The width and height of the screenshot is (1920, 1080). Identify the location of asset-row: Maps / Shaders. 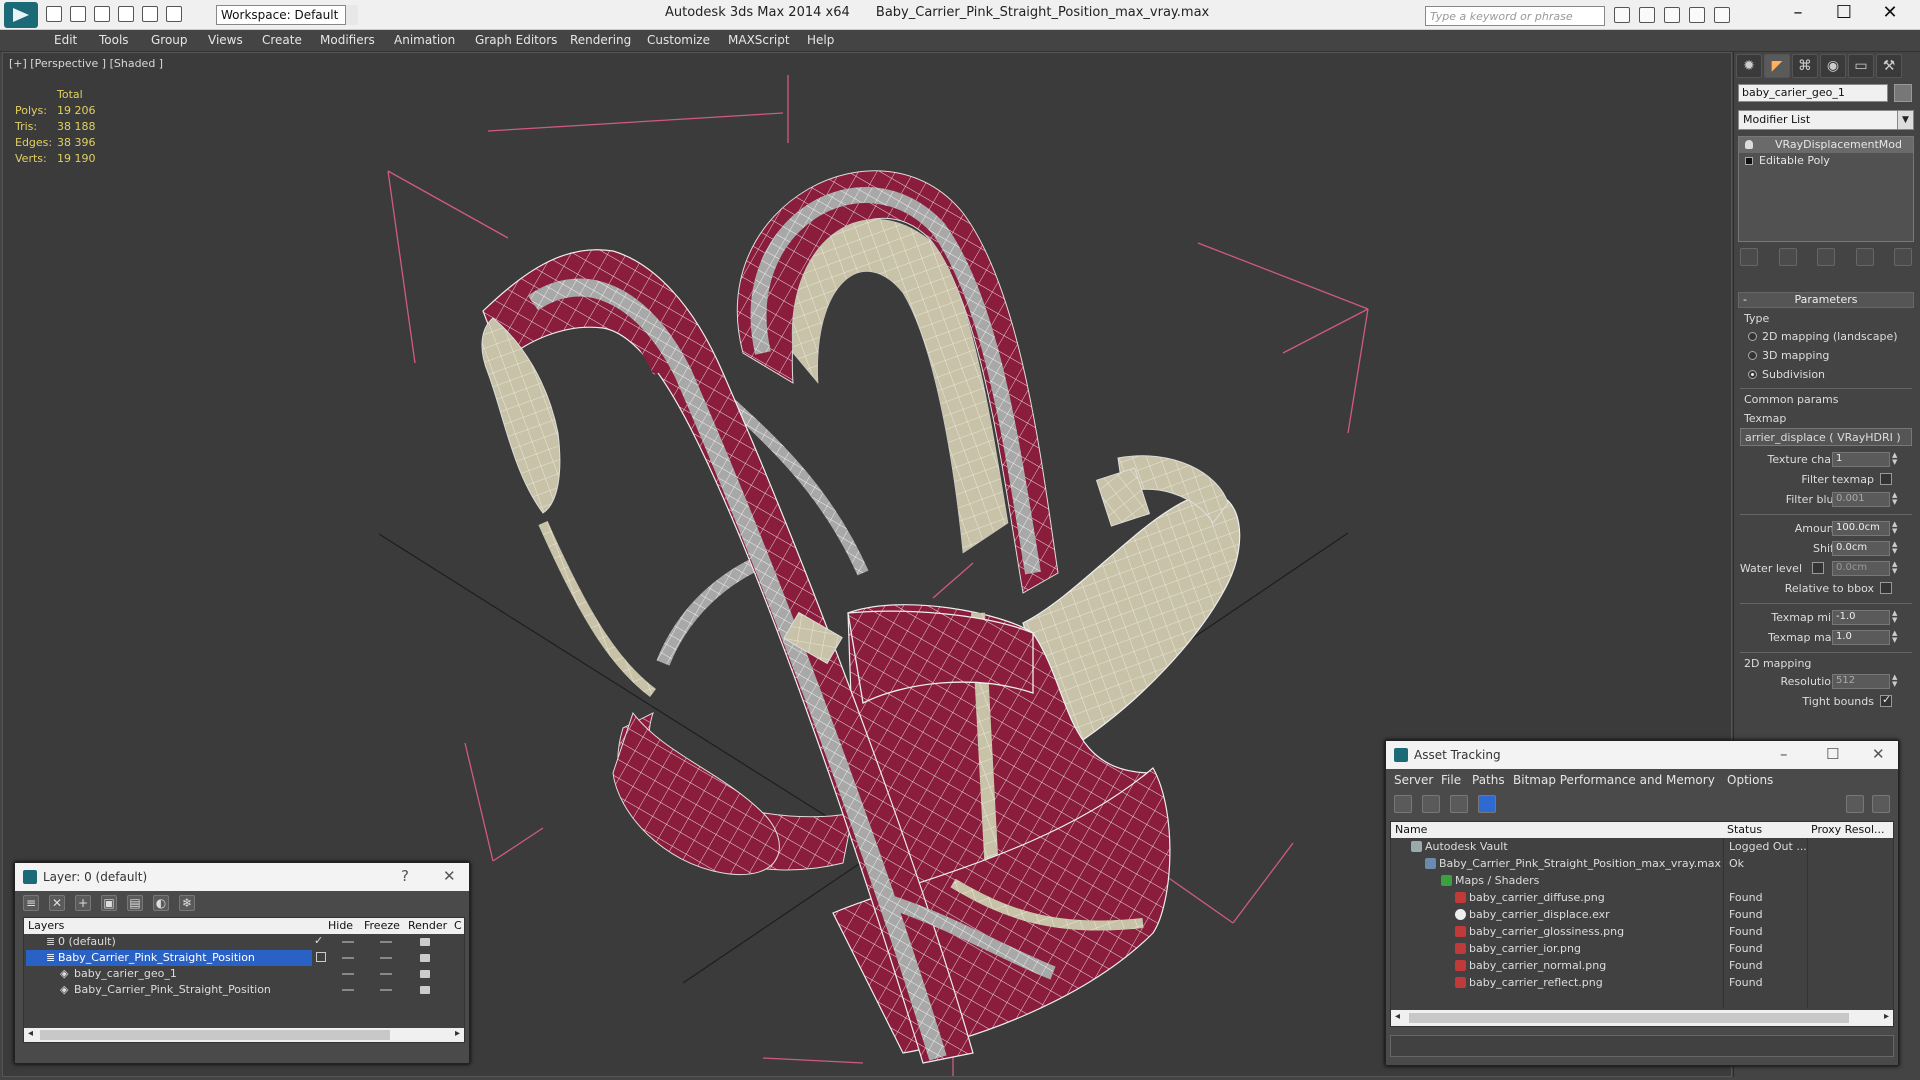
(1642, 880).